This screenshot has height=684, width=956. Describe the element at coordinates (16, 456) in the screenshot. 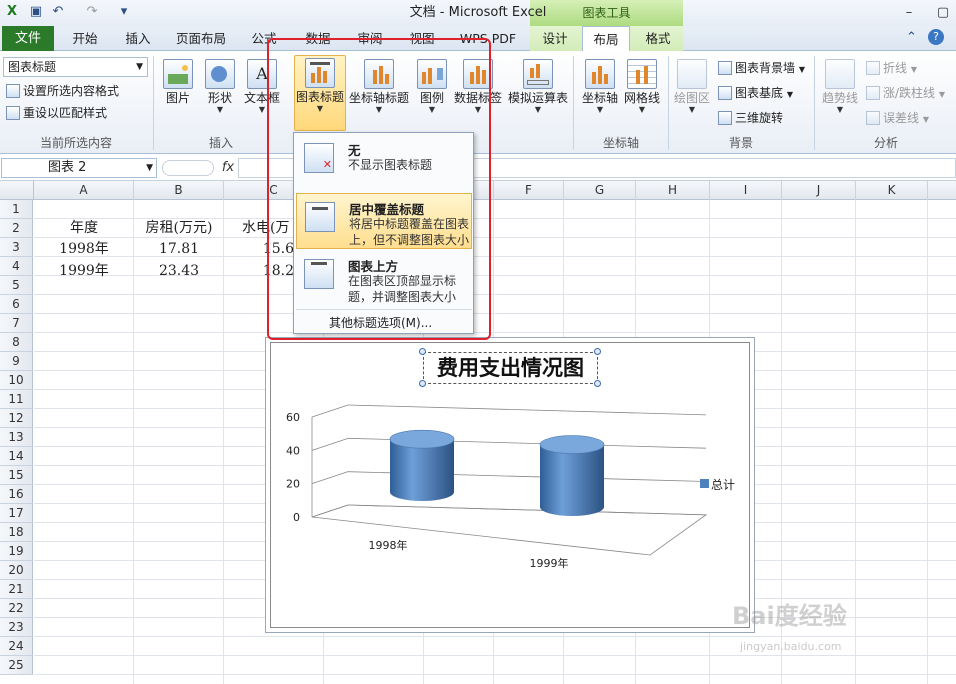

I see `row-header-14: 14` at that location.